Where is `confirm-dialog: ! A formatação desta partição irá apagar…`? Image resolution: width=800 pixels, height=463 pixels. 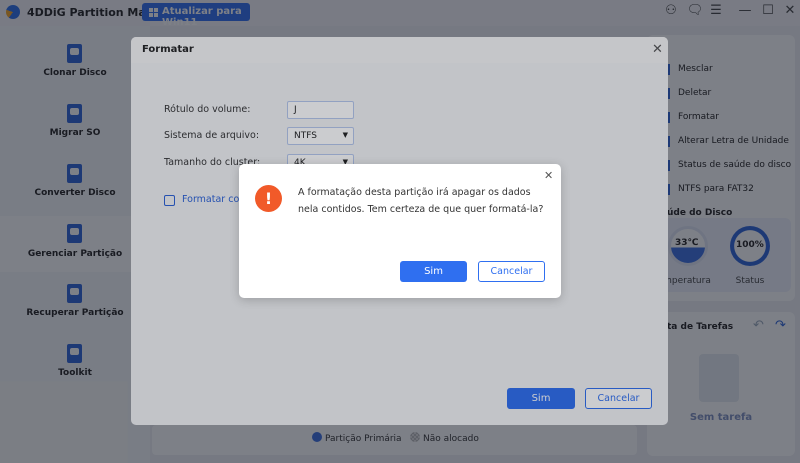 confirm-dialog: ! A formatação desta partição irá apagar… is located at coordinates (400, 231).